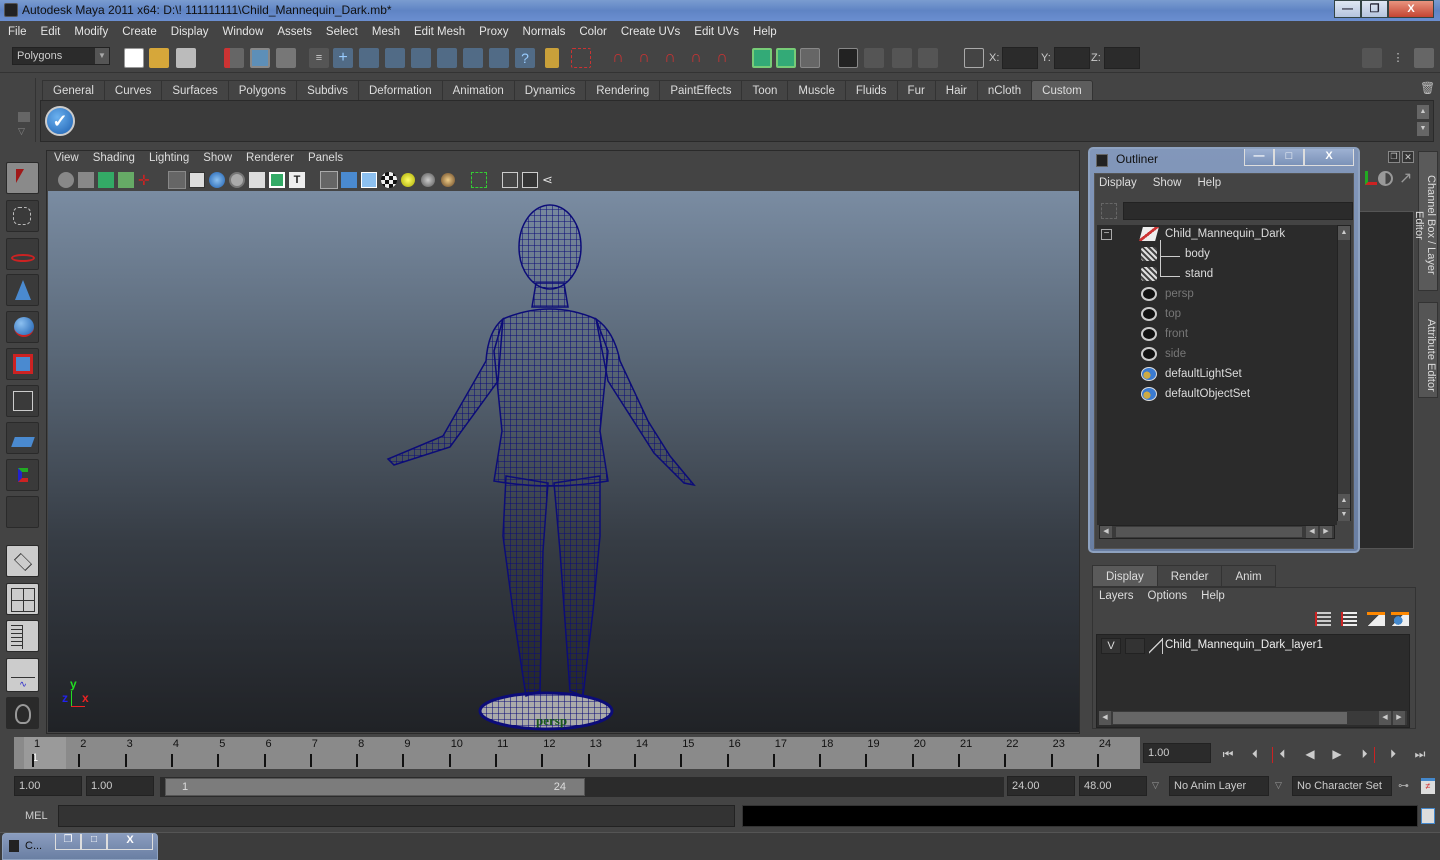 The image size is (1440, 860). Describe the element at coordinates (550, 90) in the screenshot. I see `shelf-tab-dynamics: Dynamics` at that location.